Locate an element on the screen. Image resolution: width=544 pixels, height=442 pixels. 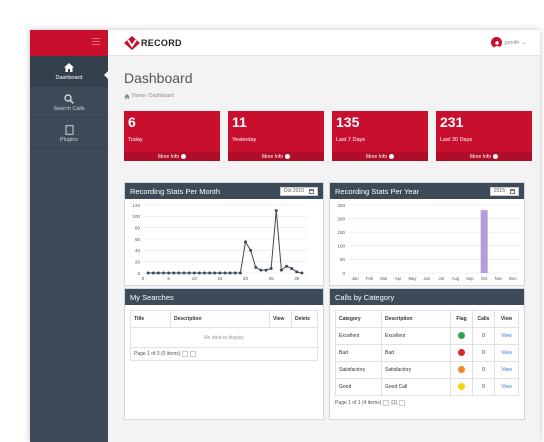
breadcrumb-home: Home is located at coordinates (138, 96).